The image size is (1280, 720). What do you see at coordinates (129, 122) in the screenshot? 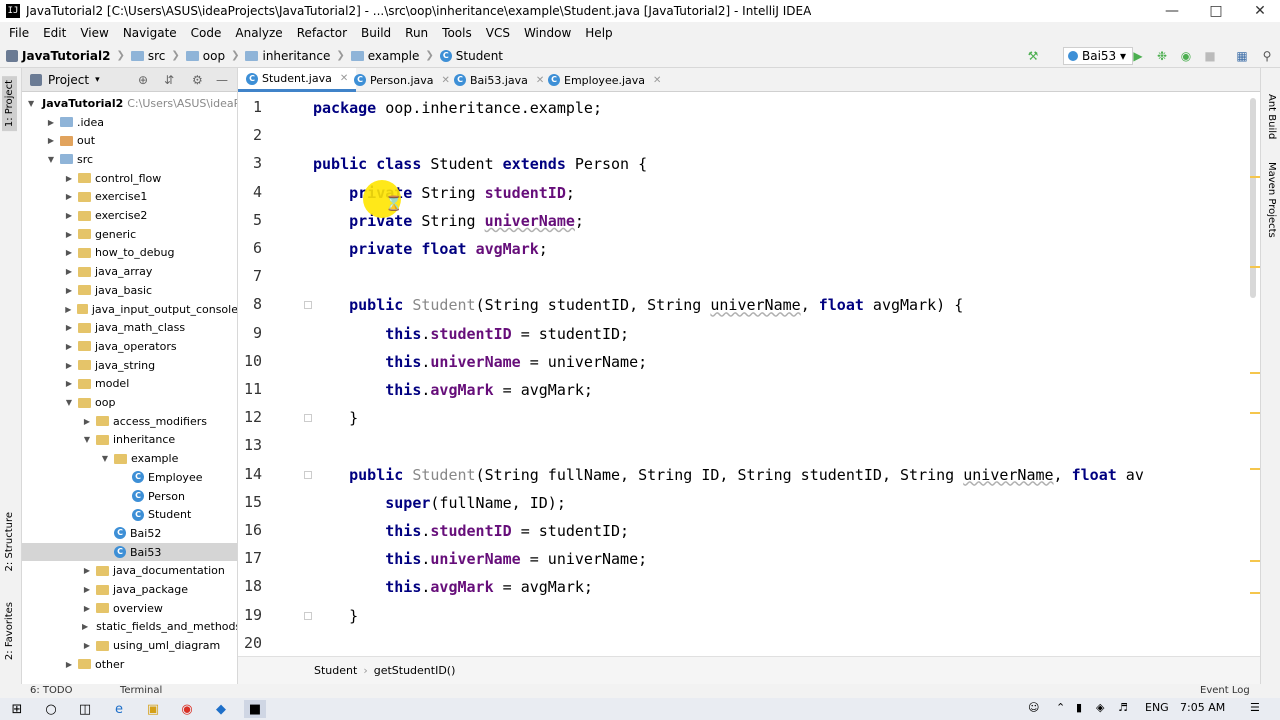
I see `tree-item--idea: ▶ .idea` at bounding box center [129, 122].